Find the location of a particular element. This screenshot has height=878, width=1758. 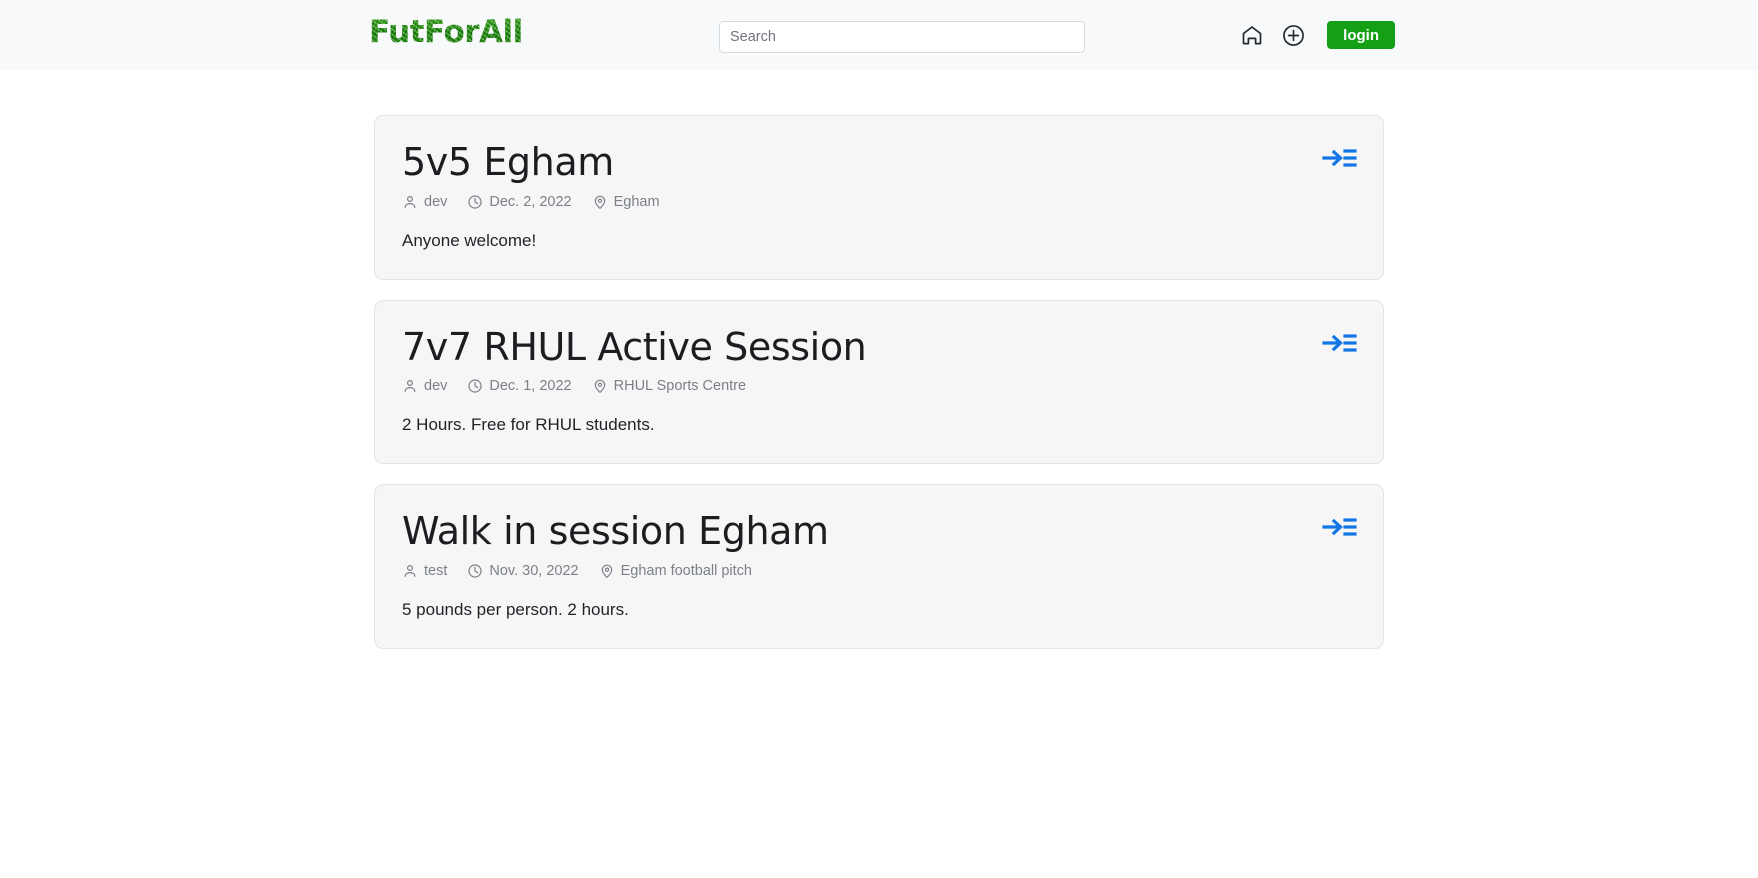

brand-logo: FutForAll is located at coordinates (446, 32).